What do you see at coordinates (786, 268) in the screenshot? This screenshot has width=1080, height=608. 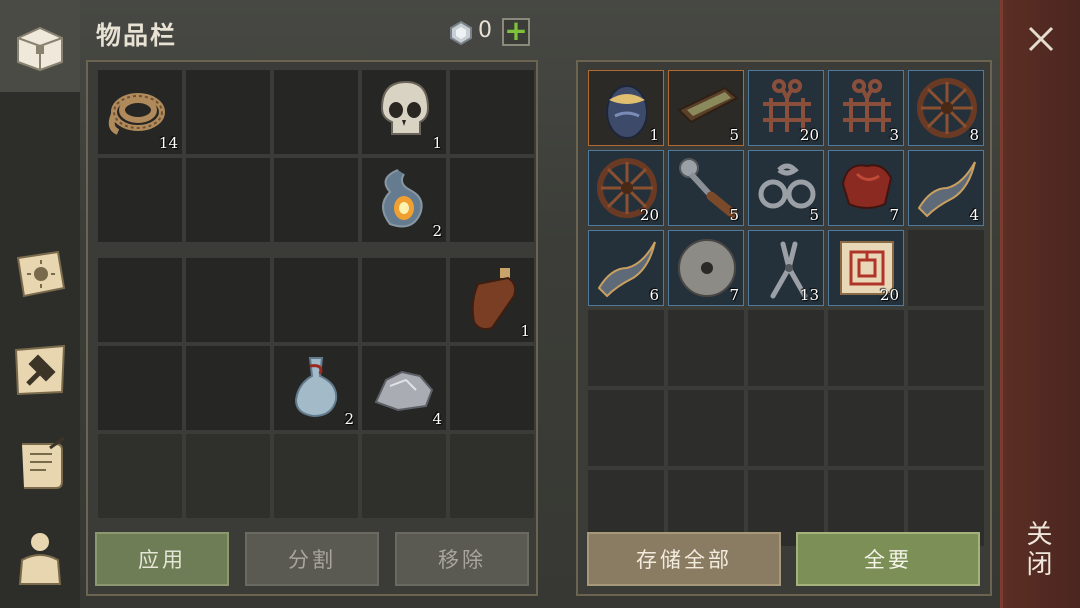 I see `storage-slot: 13` at bounding box center [786, 268].